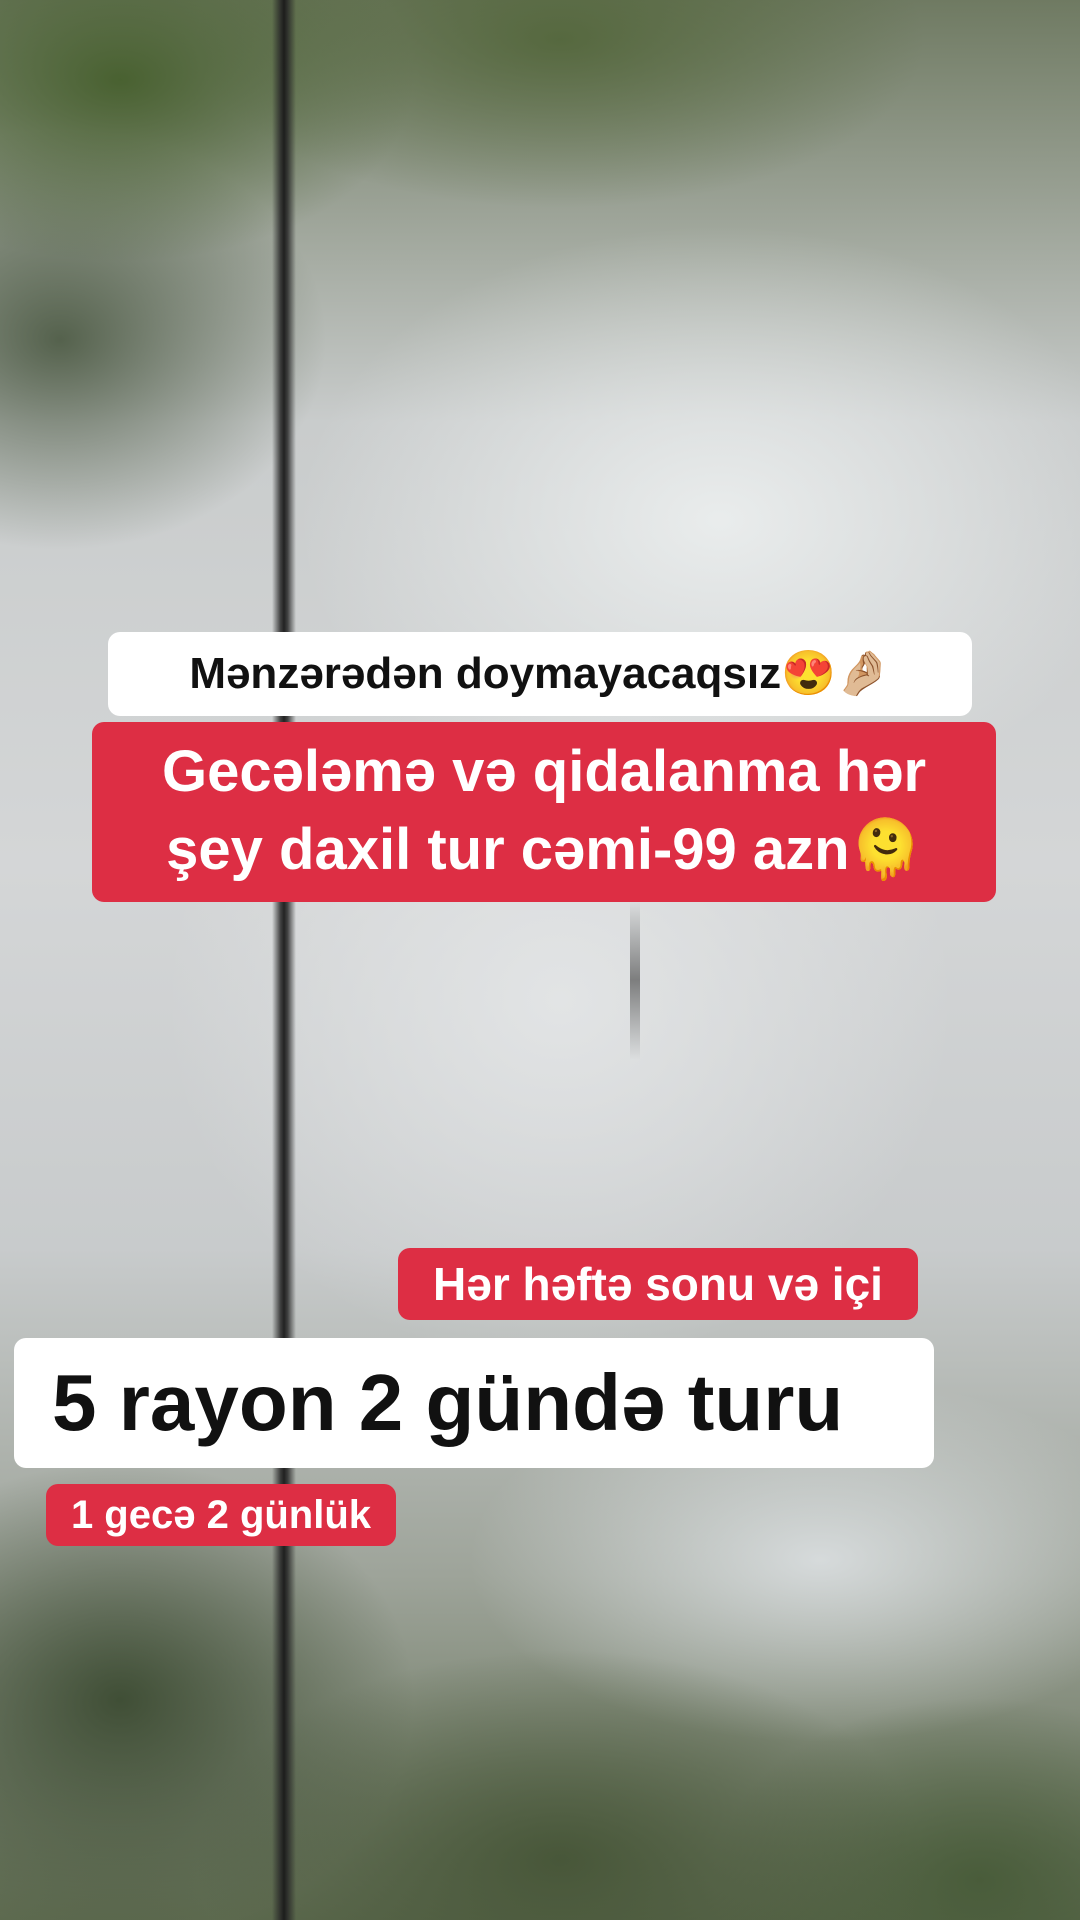 Image resolution: width=1080 pixels, height=1920 pixels. I want to click on caption-price-line-2: şey daxil tur cəmi-99 azn🫠, so click(544, 849).